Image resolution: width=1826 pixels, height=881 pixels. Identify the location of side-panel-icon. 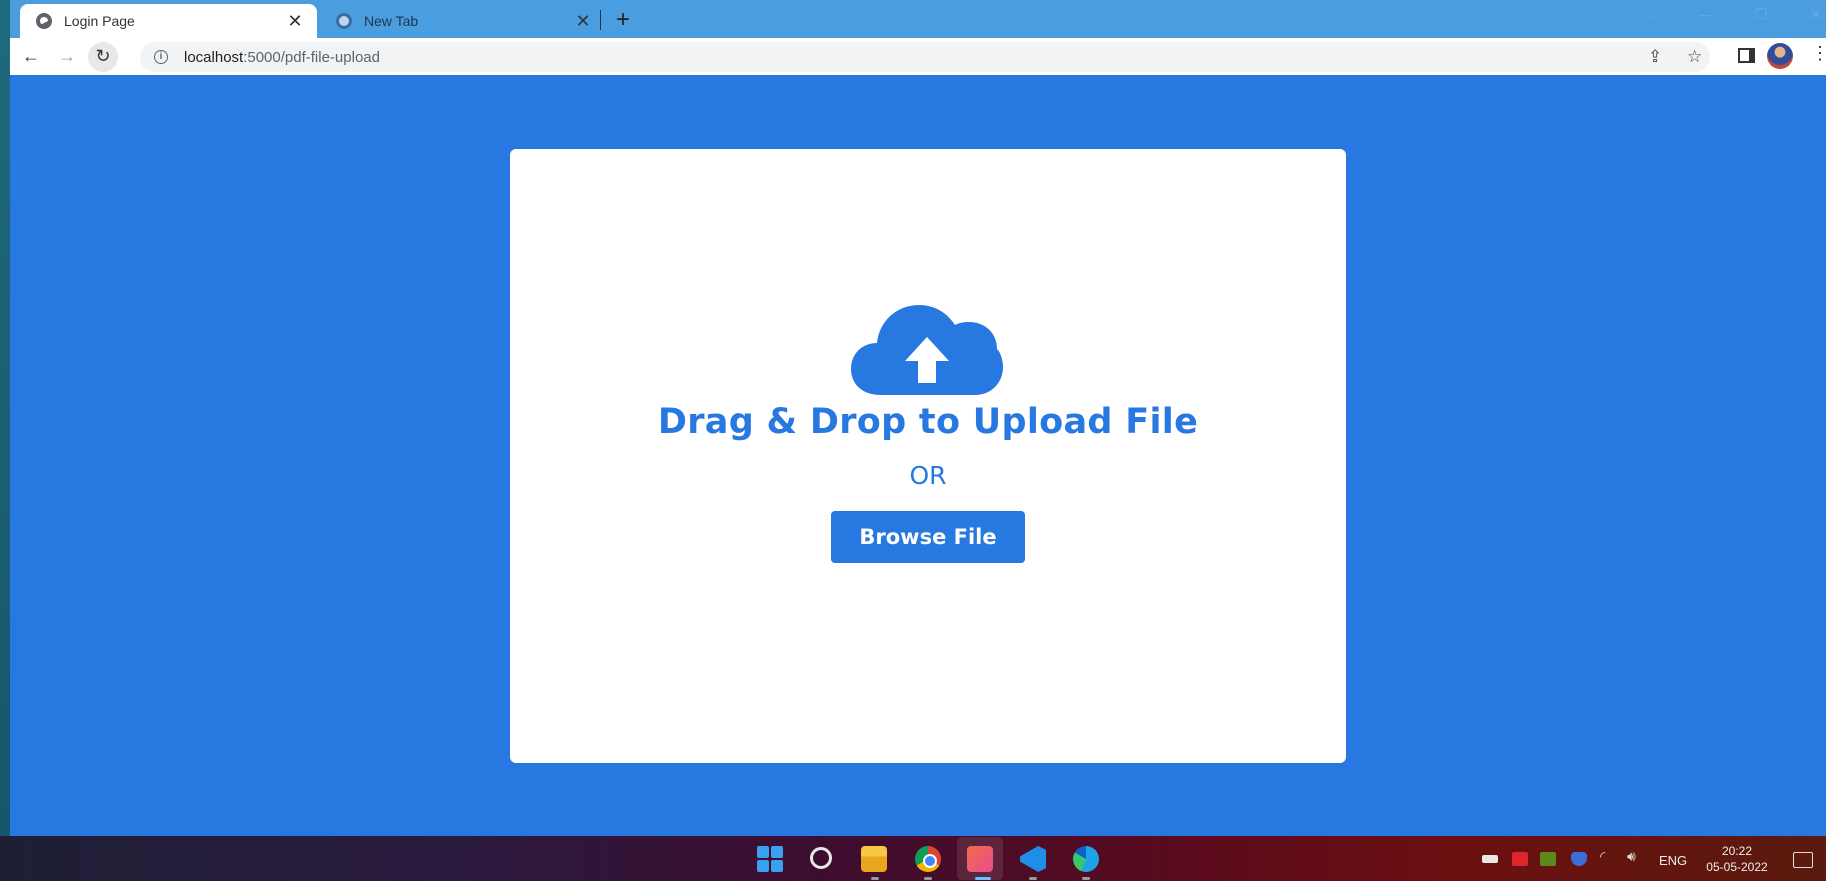
(1746, 55).